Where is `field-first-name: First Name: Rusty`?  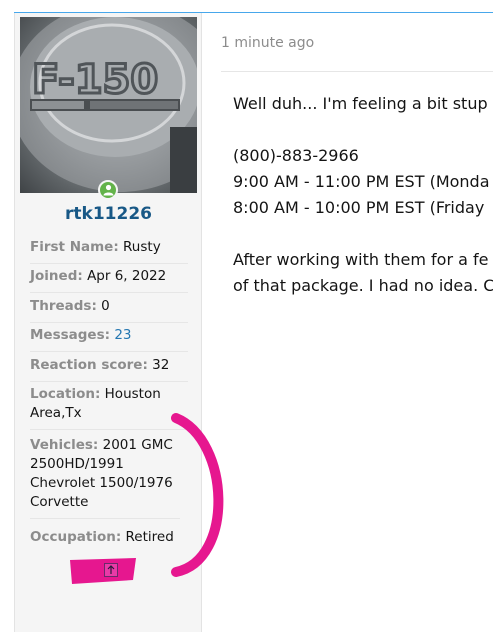
field-first-name: First Name: Rusty is located at coordinates (109, 251).